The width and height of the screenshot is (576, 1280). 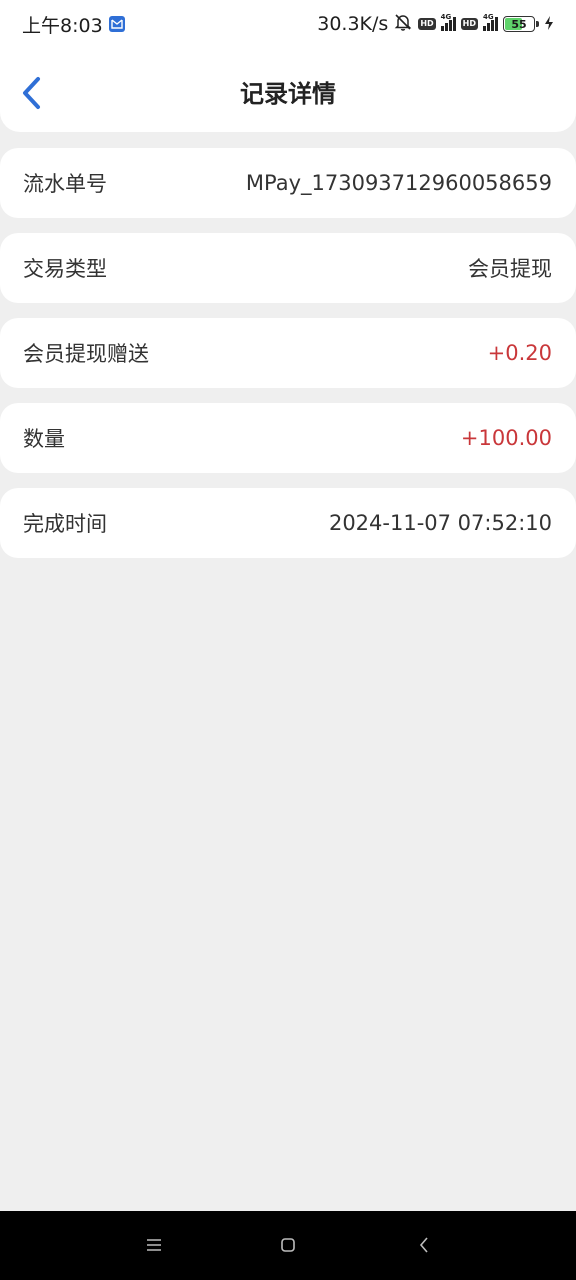 I want to click on menu-icon, so click(x=154, y=1245).